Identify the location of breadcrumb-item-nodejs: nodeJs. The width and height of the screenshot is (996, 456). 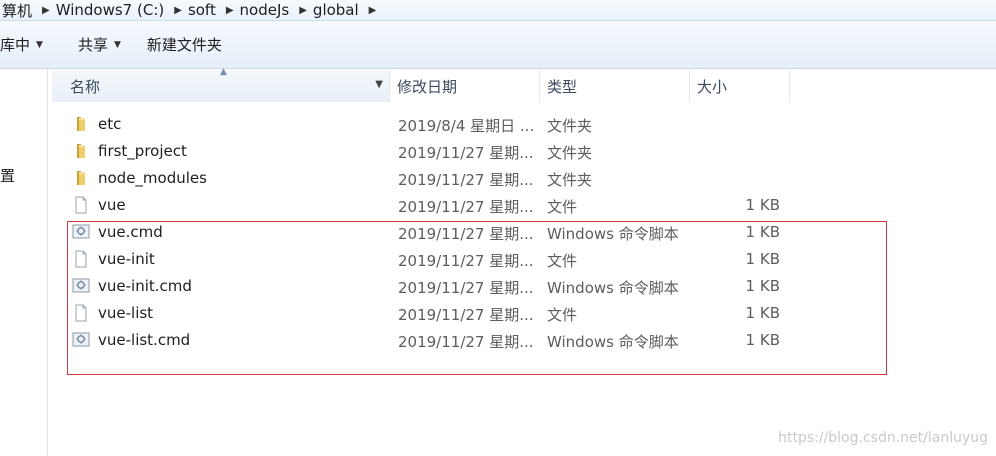
(267, 10).